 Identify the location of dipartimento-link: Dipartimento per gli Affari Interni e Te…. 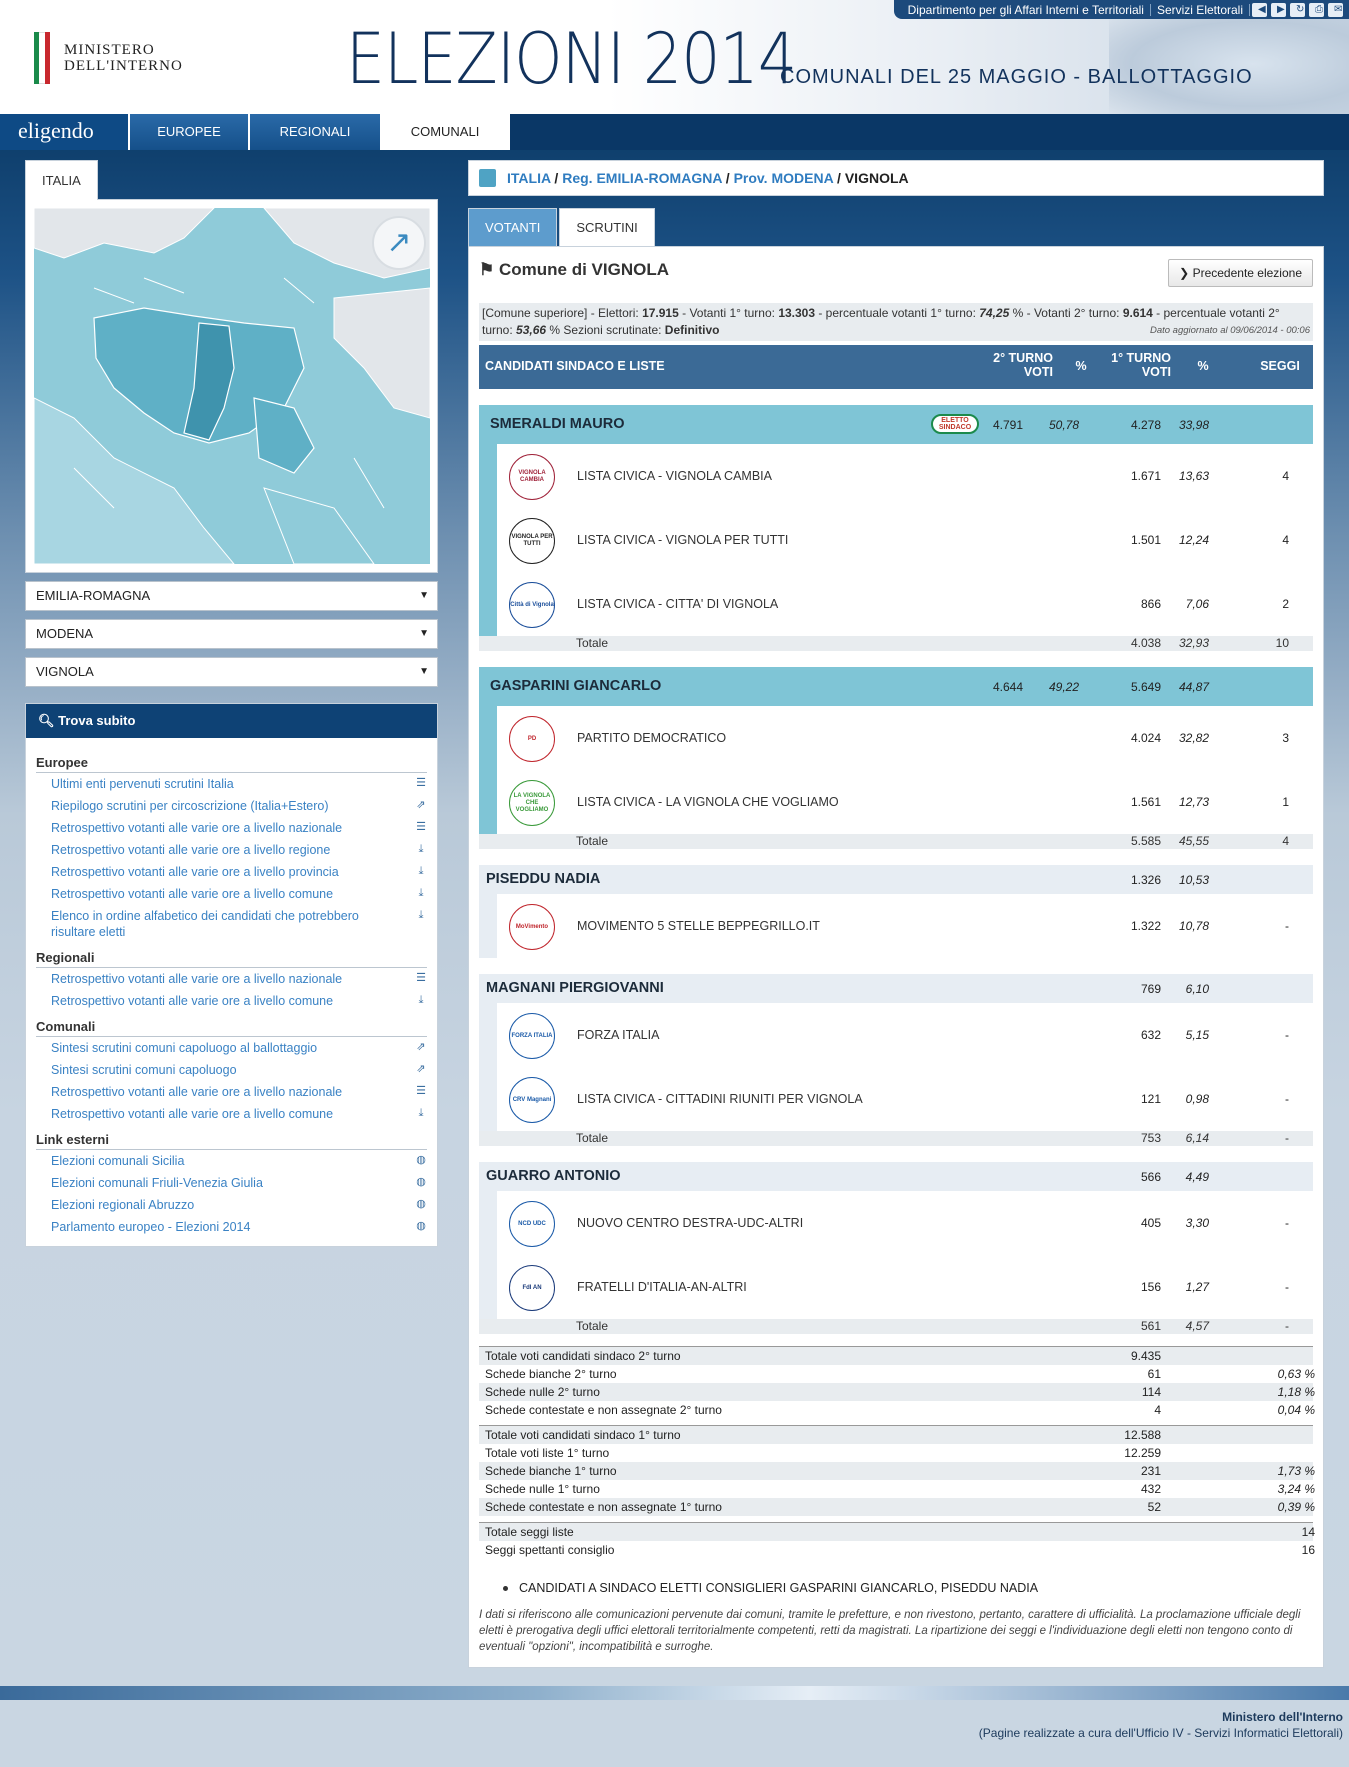
(1026, 10).